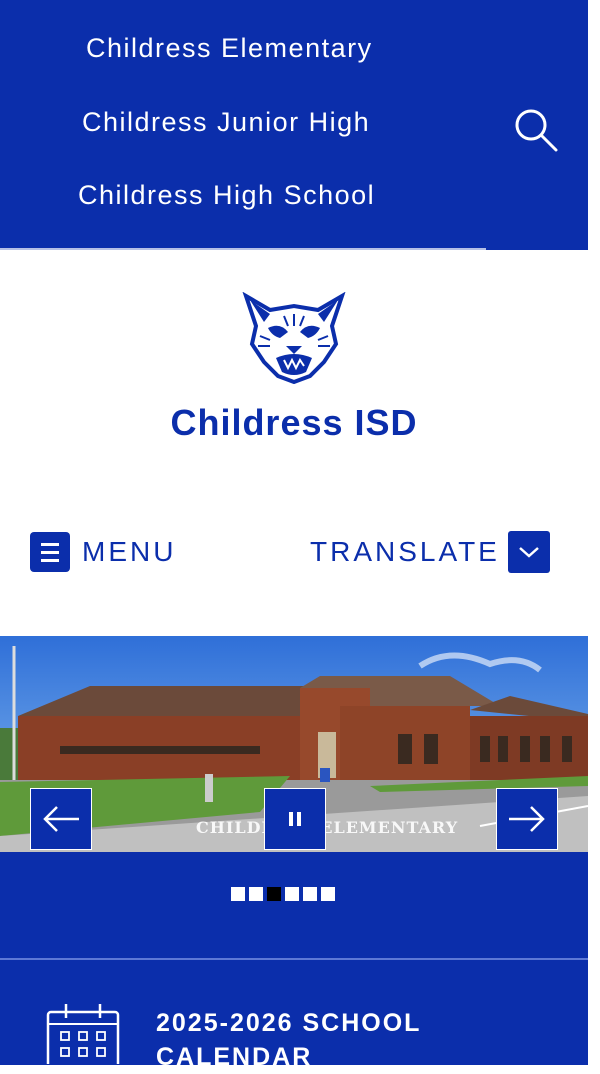 This screenshot has height=1074, width=600. I want to click on translate-label: TRANSLATE, so click(405, 551).